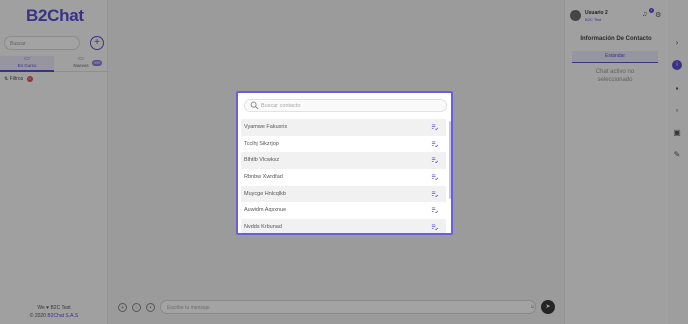 This screenshot has width=688, height=324. What do you see at coordinates (450, 160) in the screenshot?
I see `contact-list-scrollbar` at bounding box center [450, 160].